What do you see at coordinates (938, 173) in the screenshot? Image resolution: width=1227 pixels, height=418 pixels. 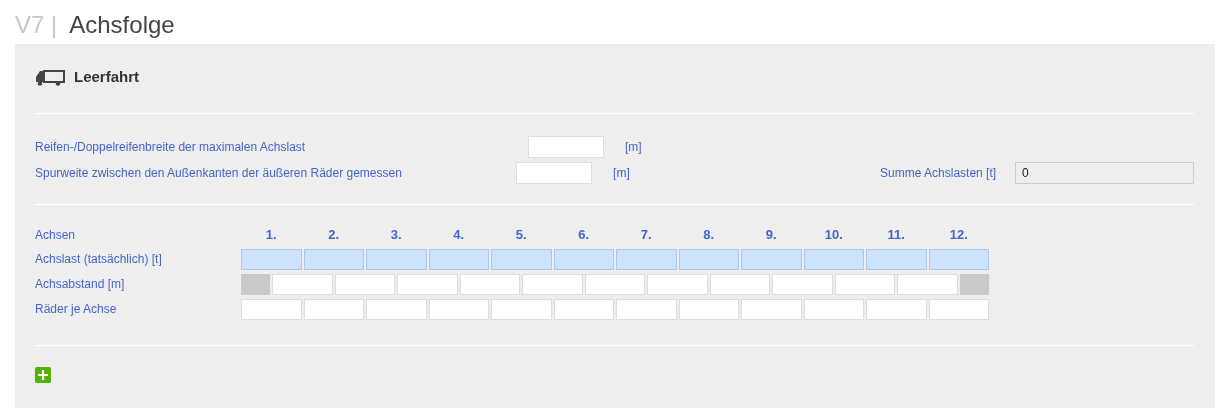 I see `sum-label: Summe Achslasten [t]` at bounding box center [938, 173].